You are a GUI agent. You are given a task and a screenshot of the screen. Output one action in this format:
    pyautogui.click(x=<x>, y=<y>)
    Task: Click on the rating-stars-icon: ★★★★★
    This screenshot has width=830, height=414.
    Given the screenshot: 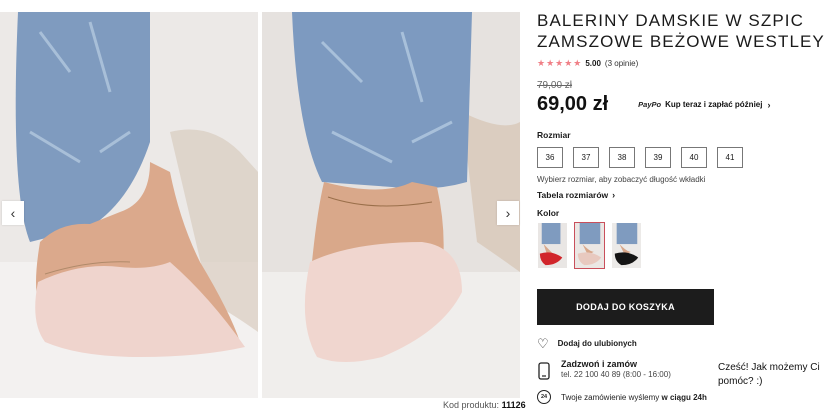 What is the action you would take?
    pyautogui.click(x=560, y=63)
    